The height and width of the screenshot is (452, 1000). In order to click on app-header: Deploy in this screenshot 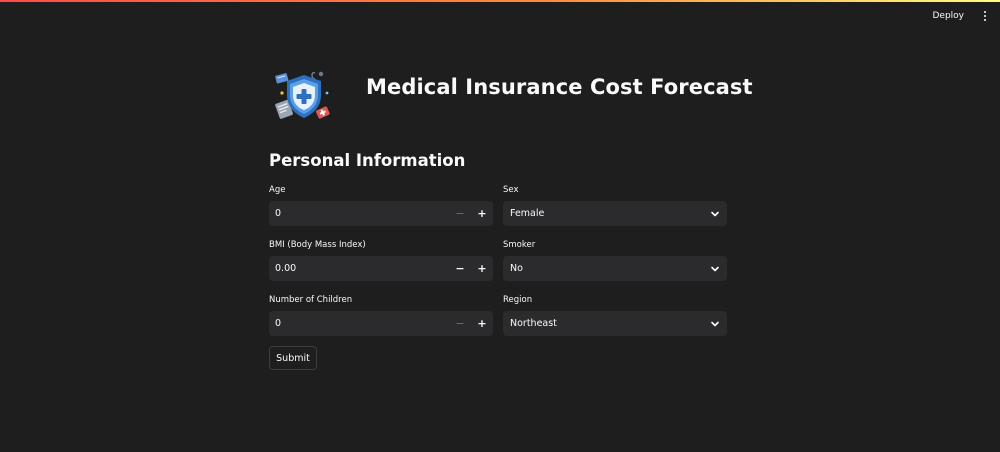, I will do `click(500, 17)`.